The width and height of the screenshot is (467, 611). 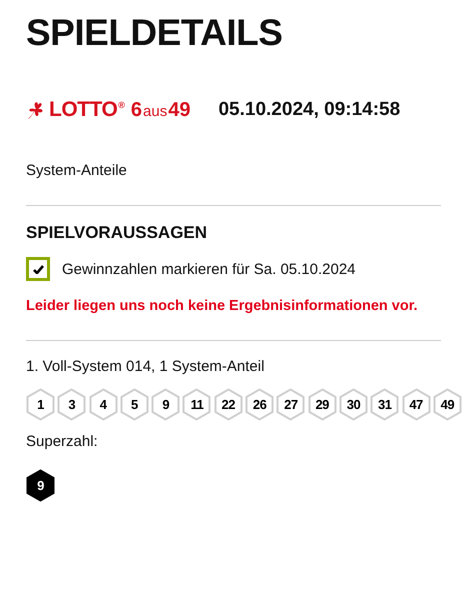 What do you see at coordinates (136, 110) in the screenshot?
I see `logo-number: 6` at bounding box center [136, 110].